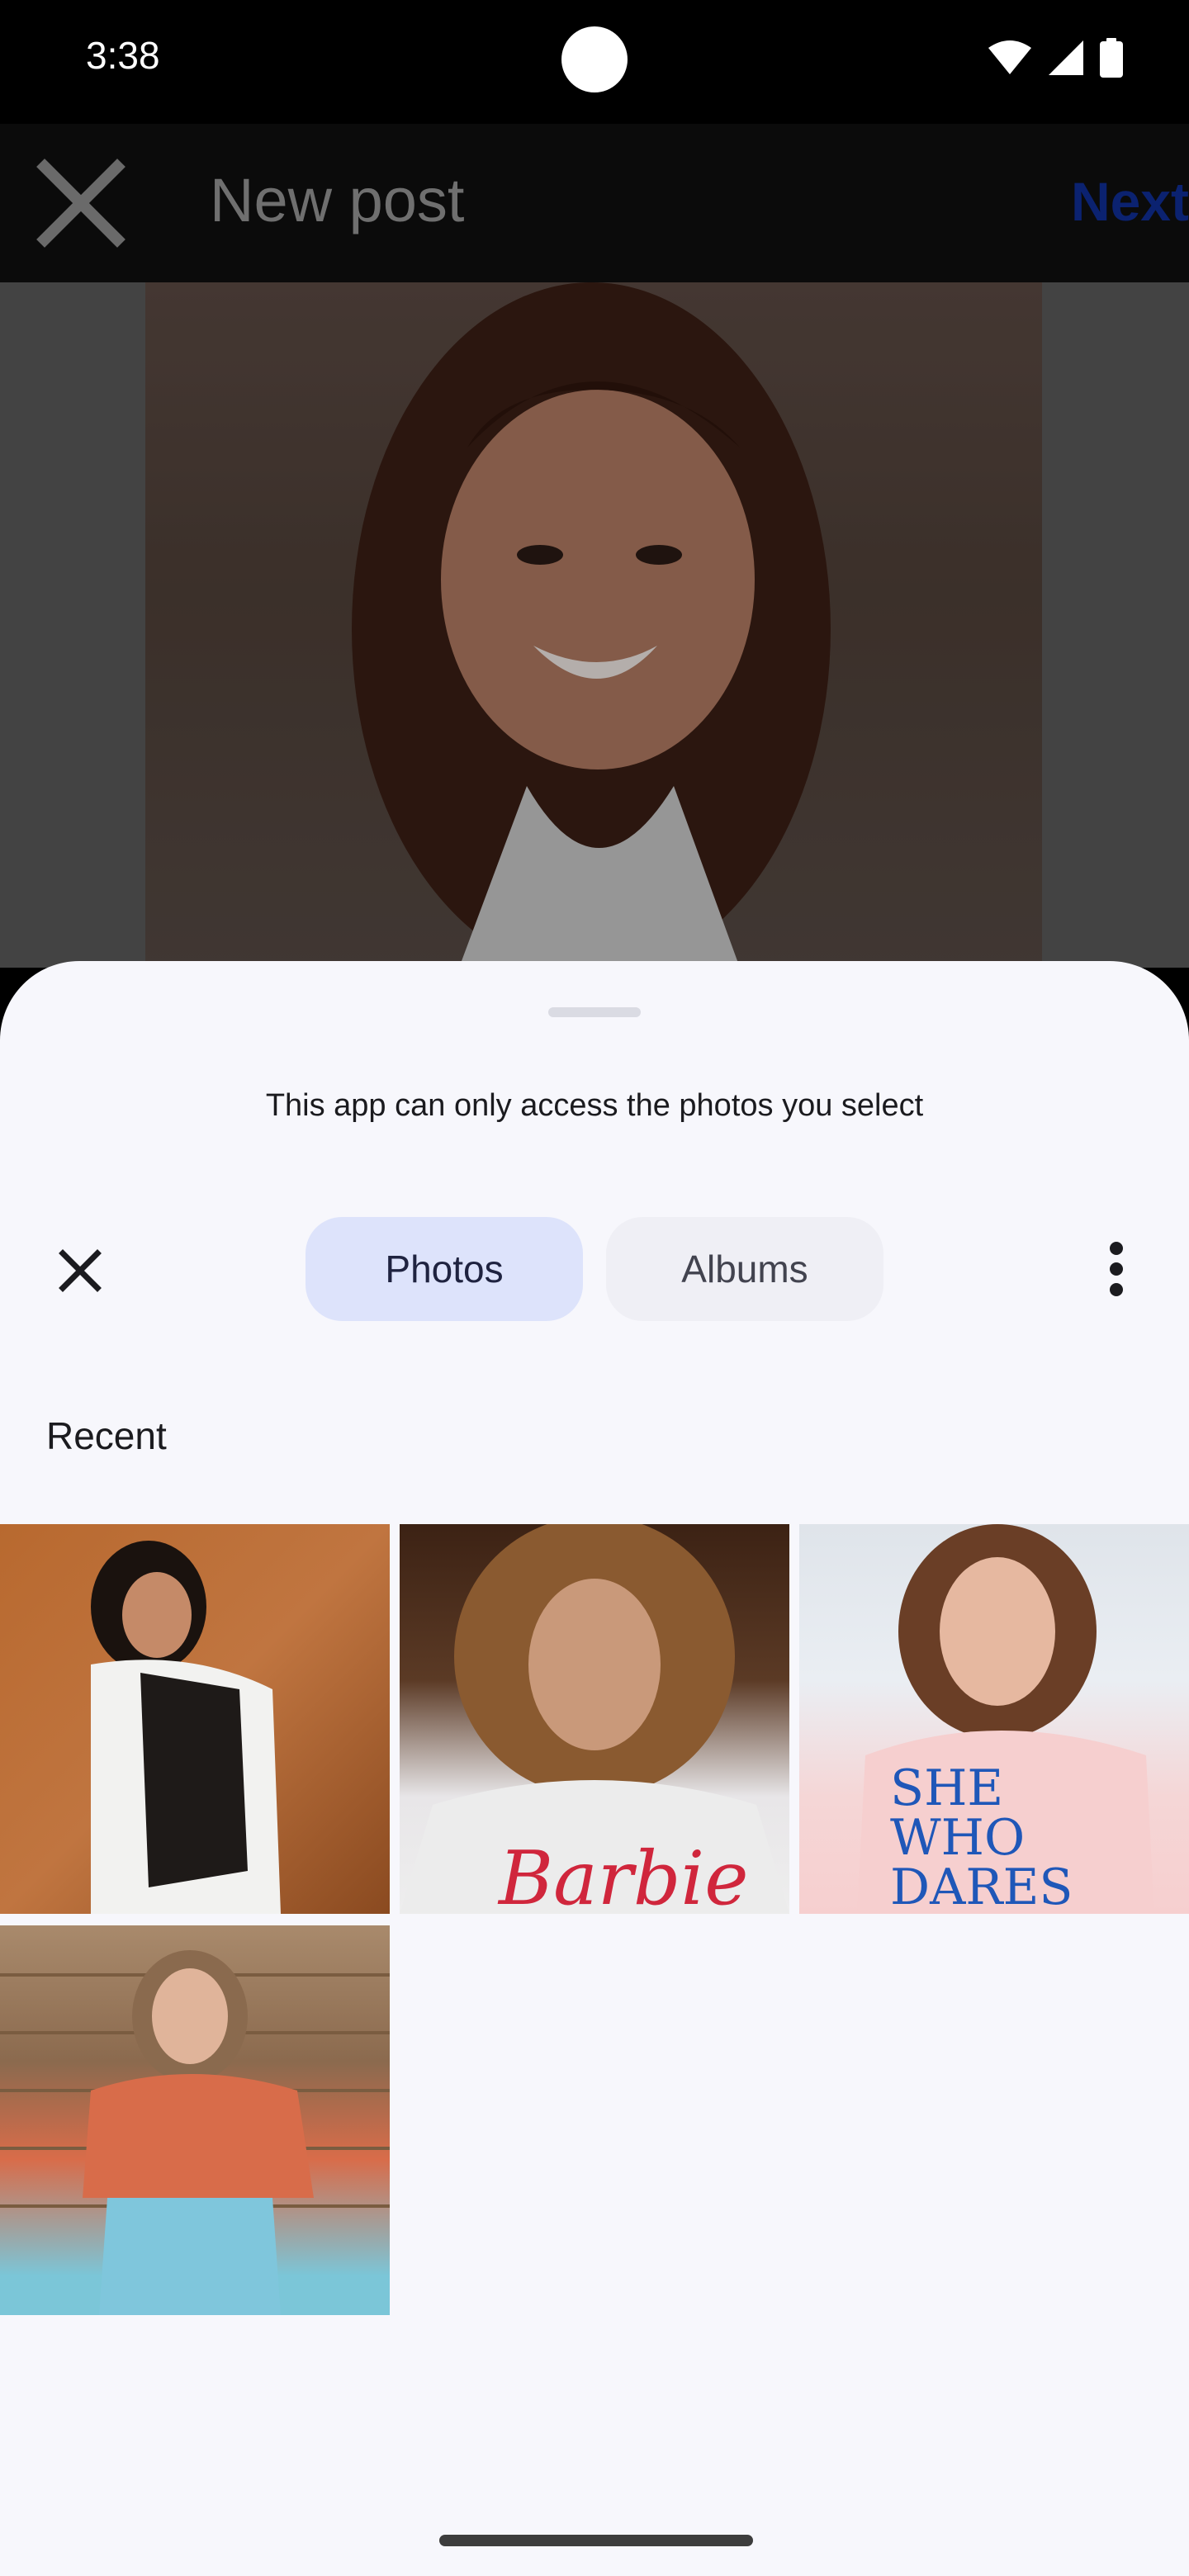 This screenshot has width=1189, height=2576. Describe the element at coordinates (444, 1269) in the screenshot. I see `tab-photos: Photos` at that location.